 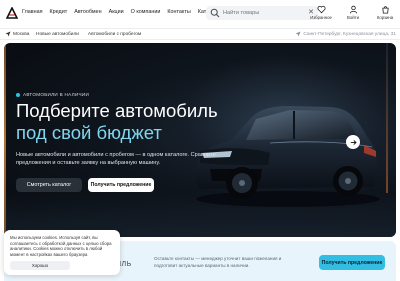 What do you see at coordinates (5, 140) in the screenshot?
I see `neon-strip-left` at bounding box center [5, 140].